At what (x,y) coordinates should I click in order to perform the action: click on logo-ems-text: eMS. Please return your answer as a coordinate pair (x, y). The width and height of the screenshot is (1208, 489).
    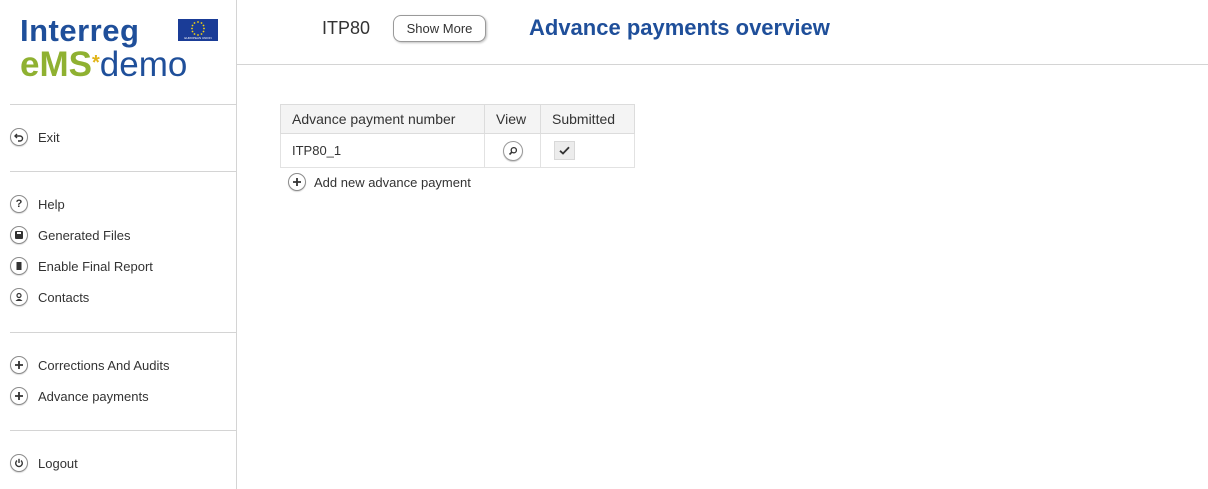
    Looking at the image, I should click on (56, 64).